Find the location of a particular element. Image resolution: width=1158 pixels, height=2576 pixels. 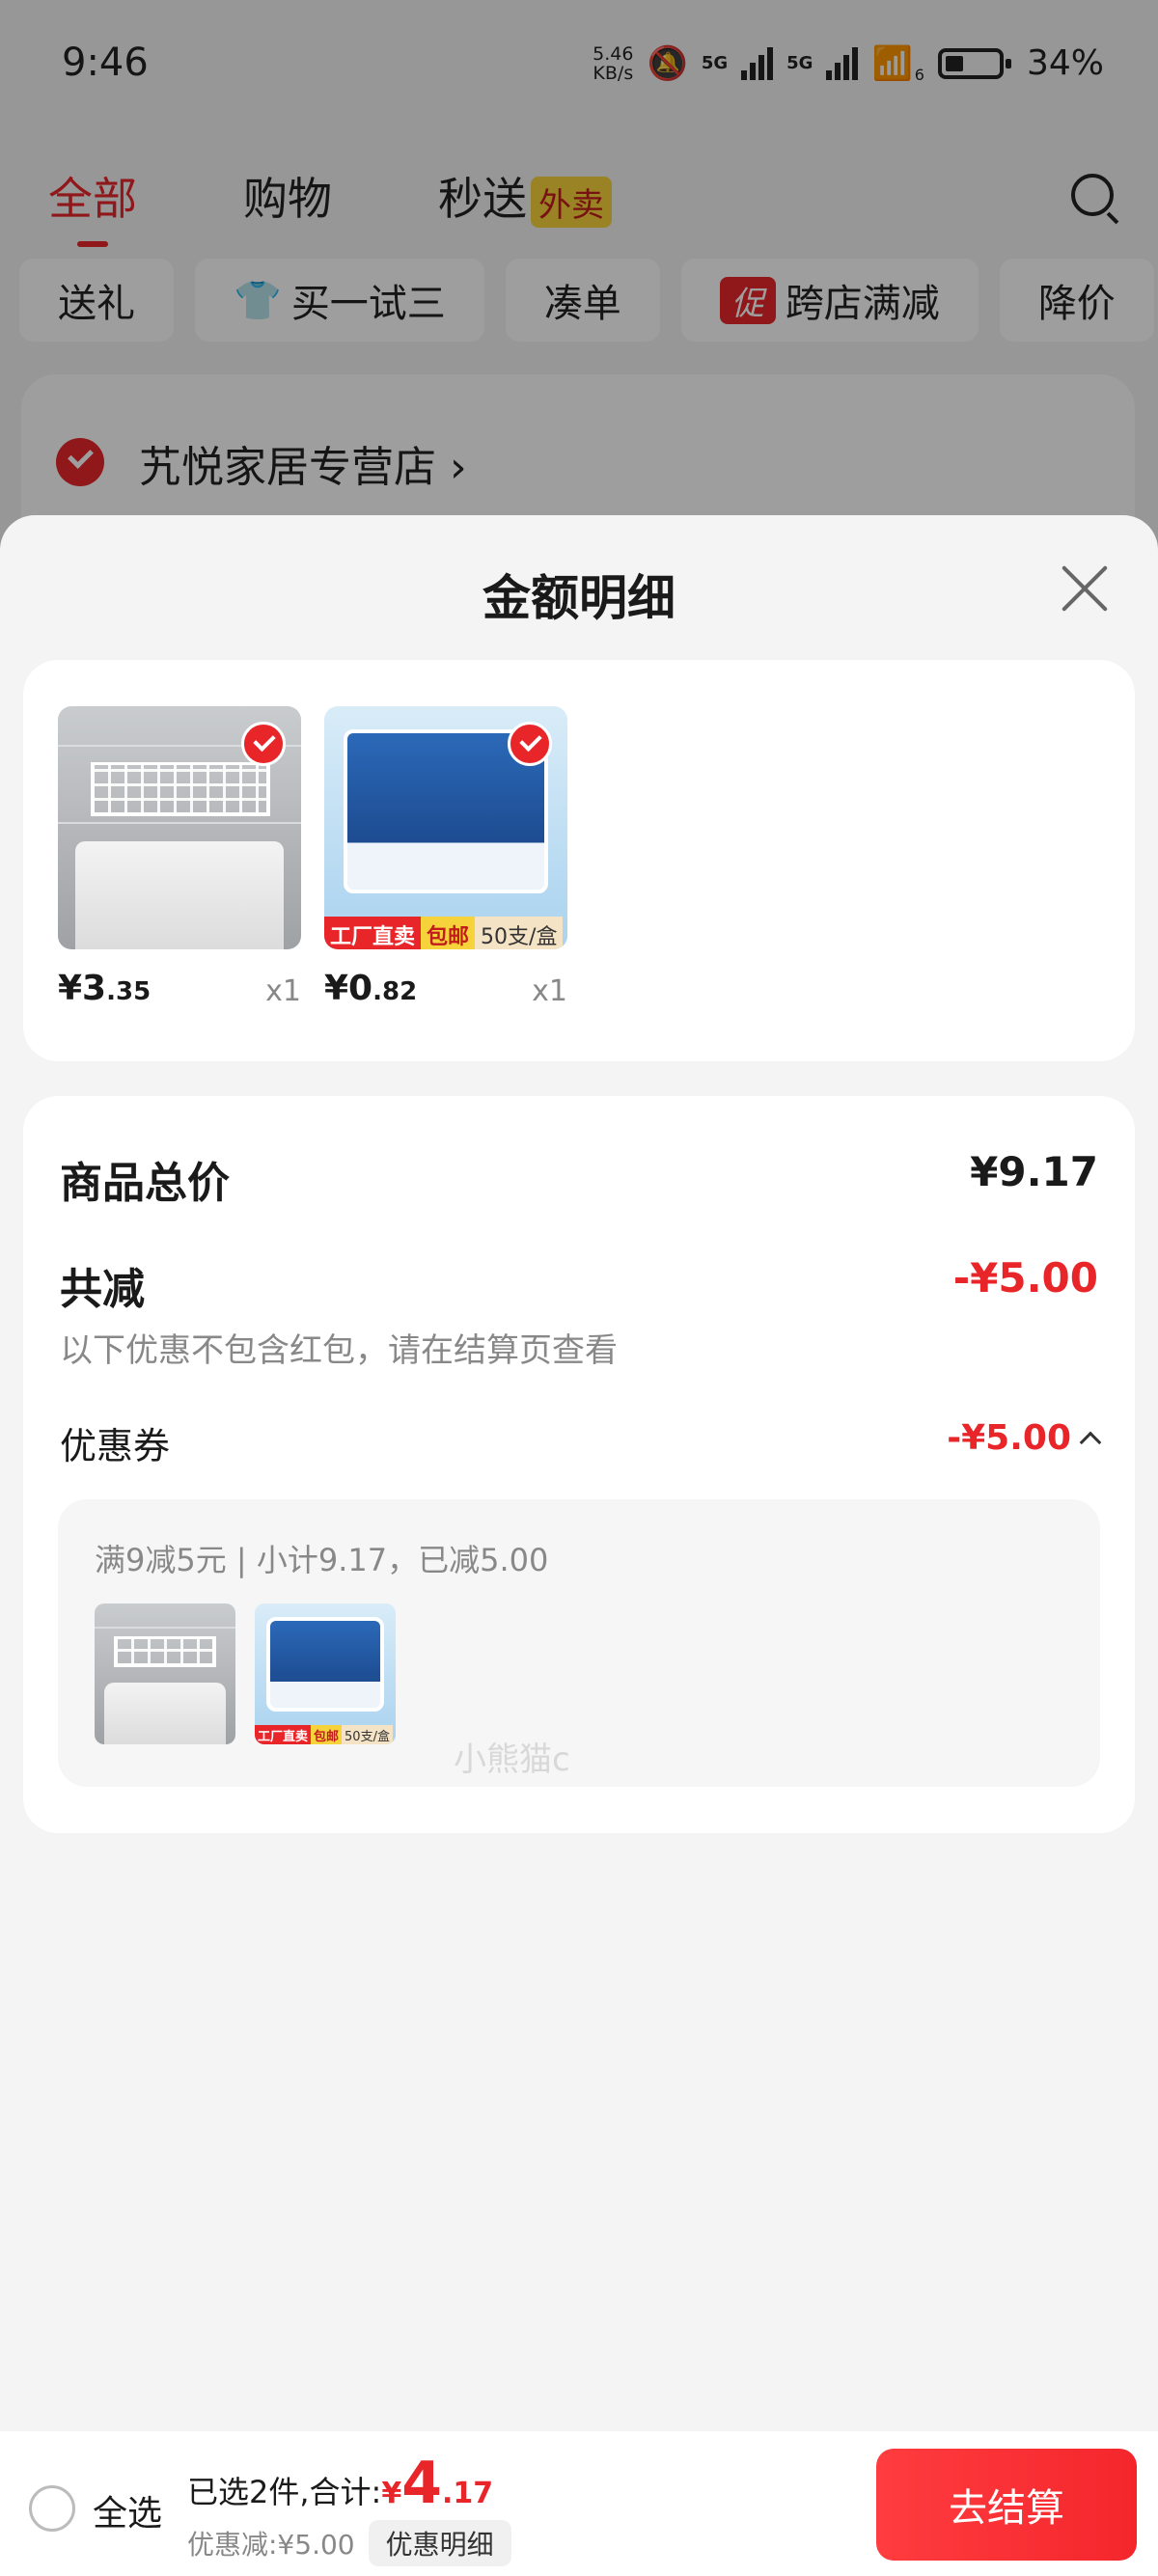

watermark: 小熊猫c is located at coordinates (512, 1760).